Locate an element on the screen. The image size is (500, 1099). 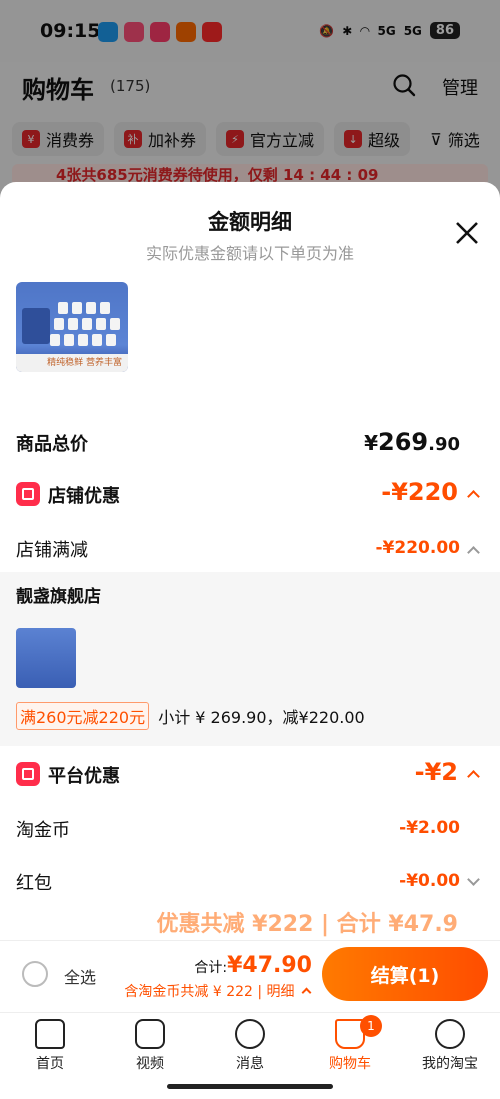
sheet-subtitle: 实际优惠金额请以下单页为准 is located at coordinates (249, 253).